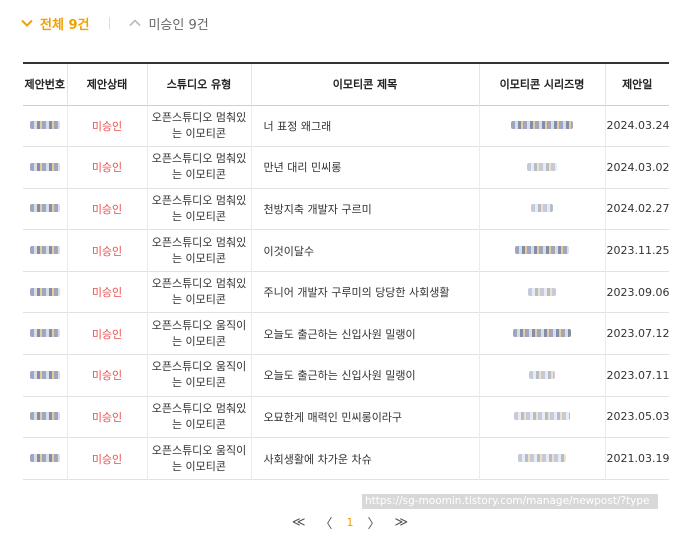 This screenshot has width=700, height=550. I want to click on table-row: 미승인 오픈스튜디오 멈춰있는 이모티콘 너 표정 왜그래 2024.03.24, so click(346, 126).